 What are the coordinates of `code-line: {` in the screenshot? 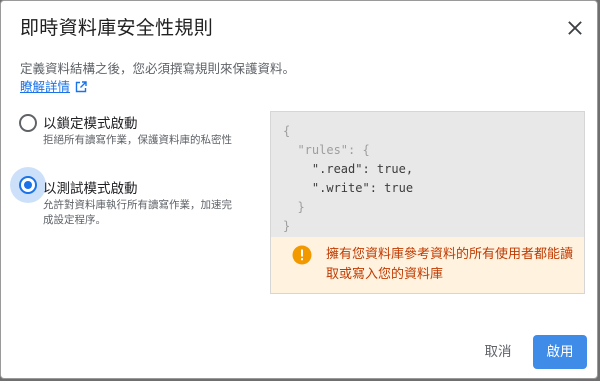 It's located at (287, 131).